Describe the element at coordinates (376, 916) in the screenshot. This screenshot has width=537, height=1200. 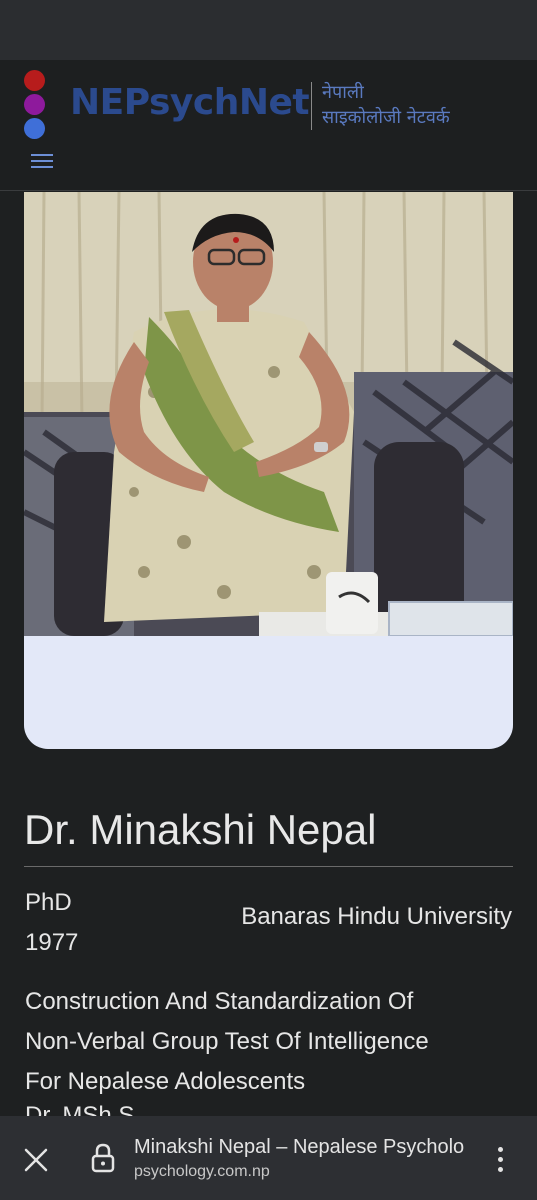
I see `university-name: Banaras Hindu University` at that location.